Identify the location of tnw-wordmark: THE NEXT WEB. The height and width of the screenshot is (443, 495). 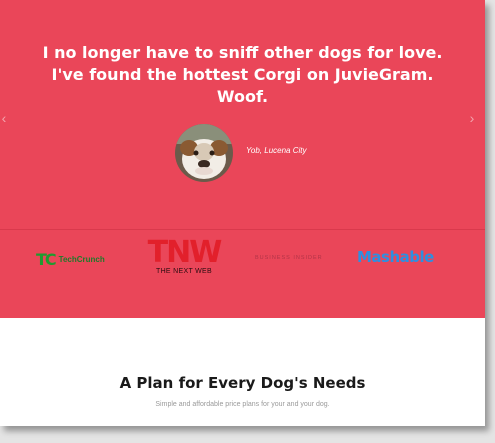
(184, 271).